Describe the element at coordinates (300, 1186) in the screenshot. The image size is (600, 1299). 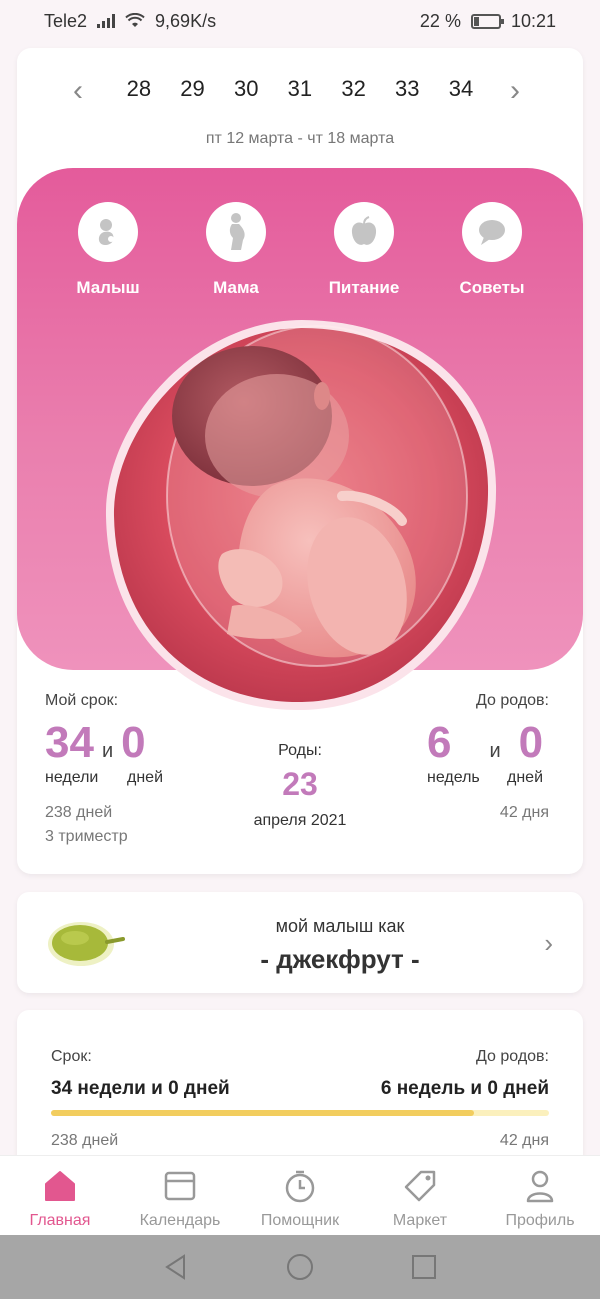
I see `timer-icon` at that location.